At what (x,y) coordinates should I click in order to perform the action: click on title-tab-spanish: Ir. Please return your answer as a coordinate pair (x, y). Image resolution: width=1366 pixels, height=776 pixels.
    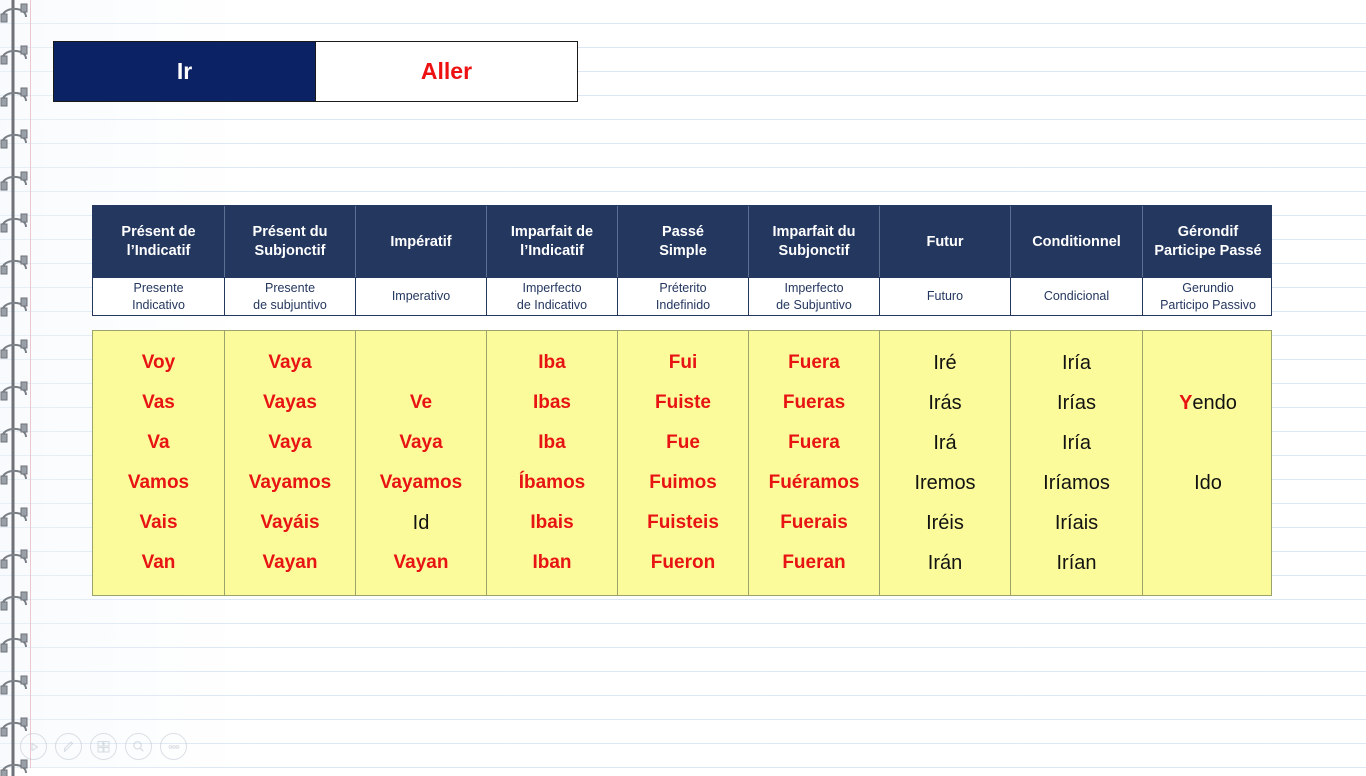
    Looking at the image, I should click on (184, 71).